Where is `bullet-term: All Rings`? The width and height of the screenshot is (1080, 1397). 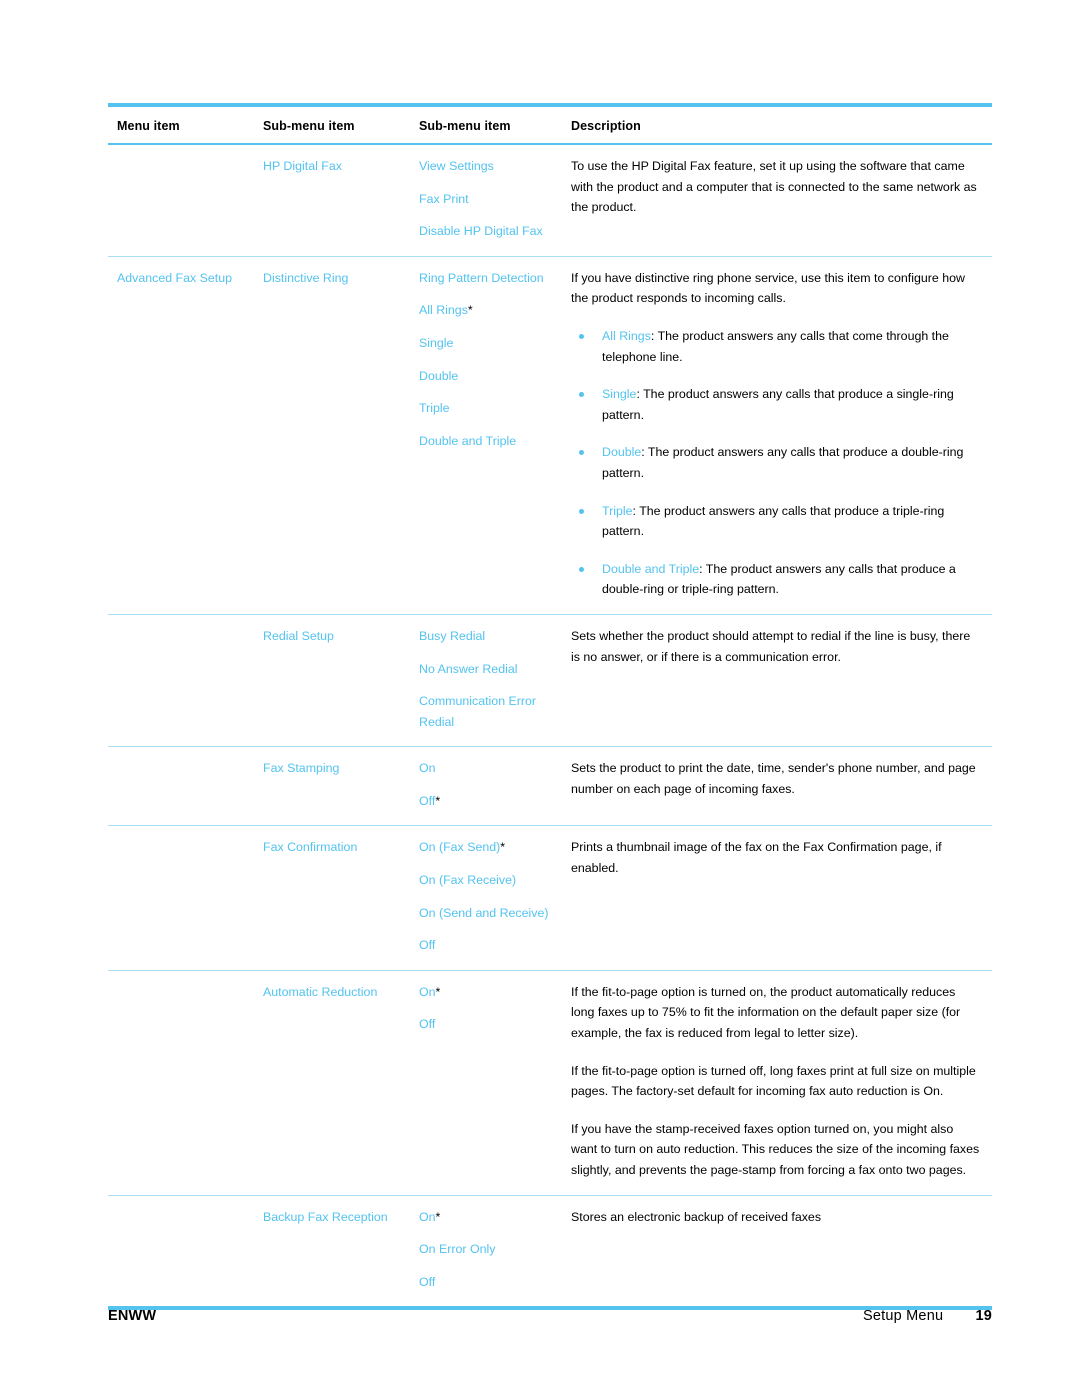
bullet-term: All Rings is located at coordinates (626, 335).